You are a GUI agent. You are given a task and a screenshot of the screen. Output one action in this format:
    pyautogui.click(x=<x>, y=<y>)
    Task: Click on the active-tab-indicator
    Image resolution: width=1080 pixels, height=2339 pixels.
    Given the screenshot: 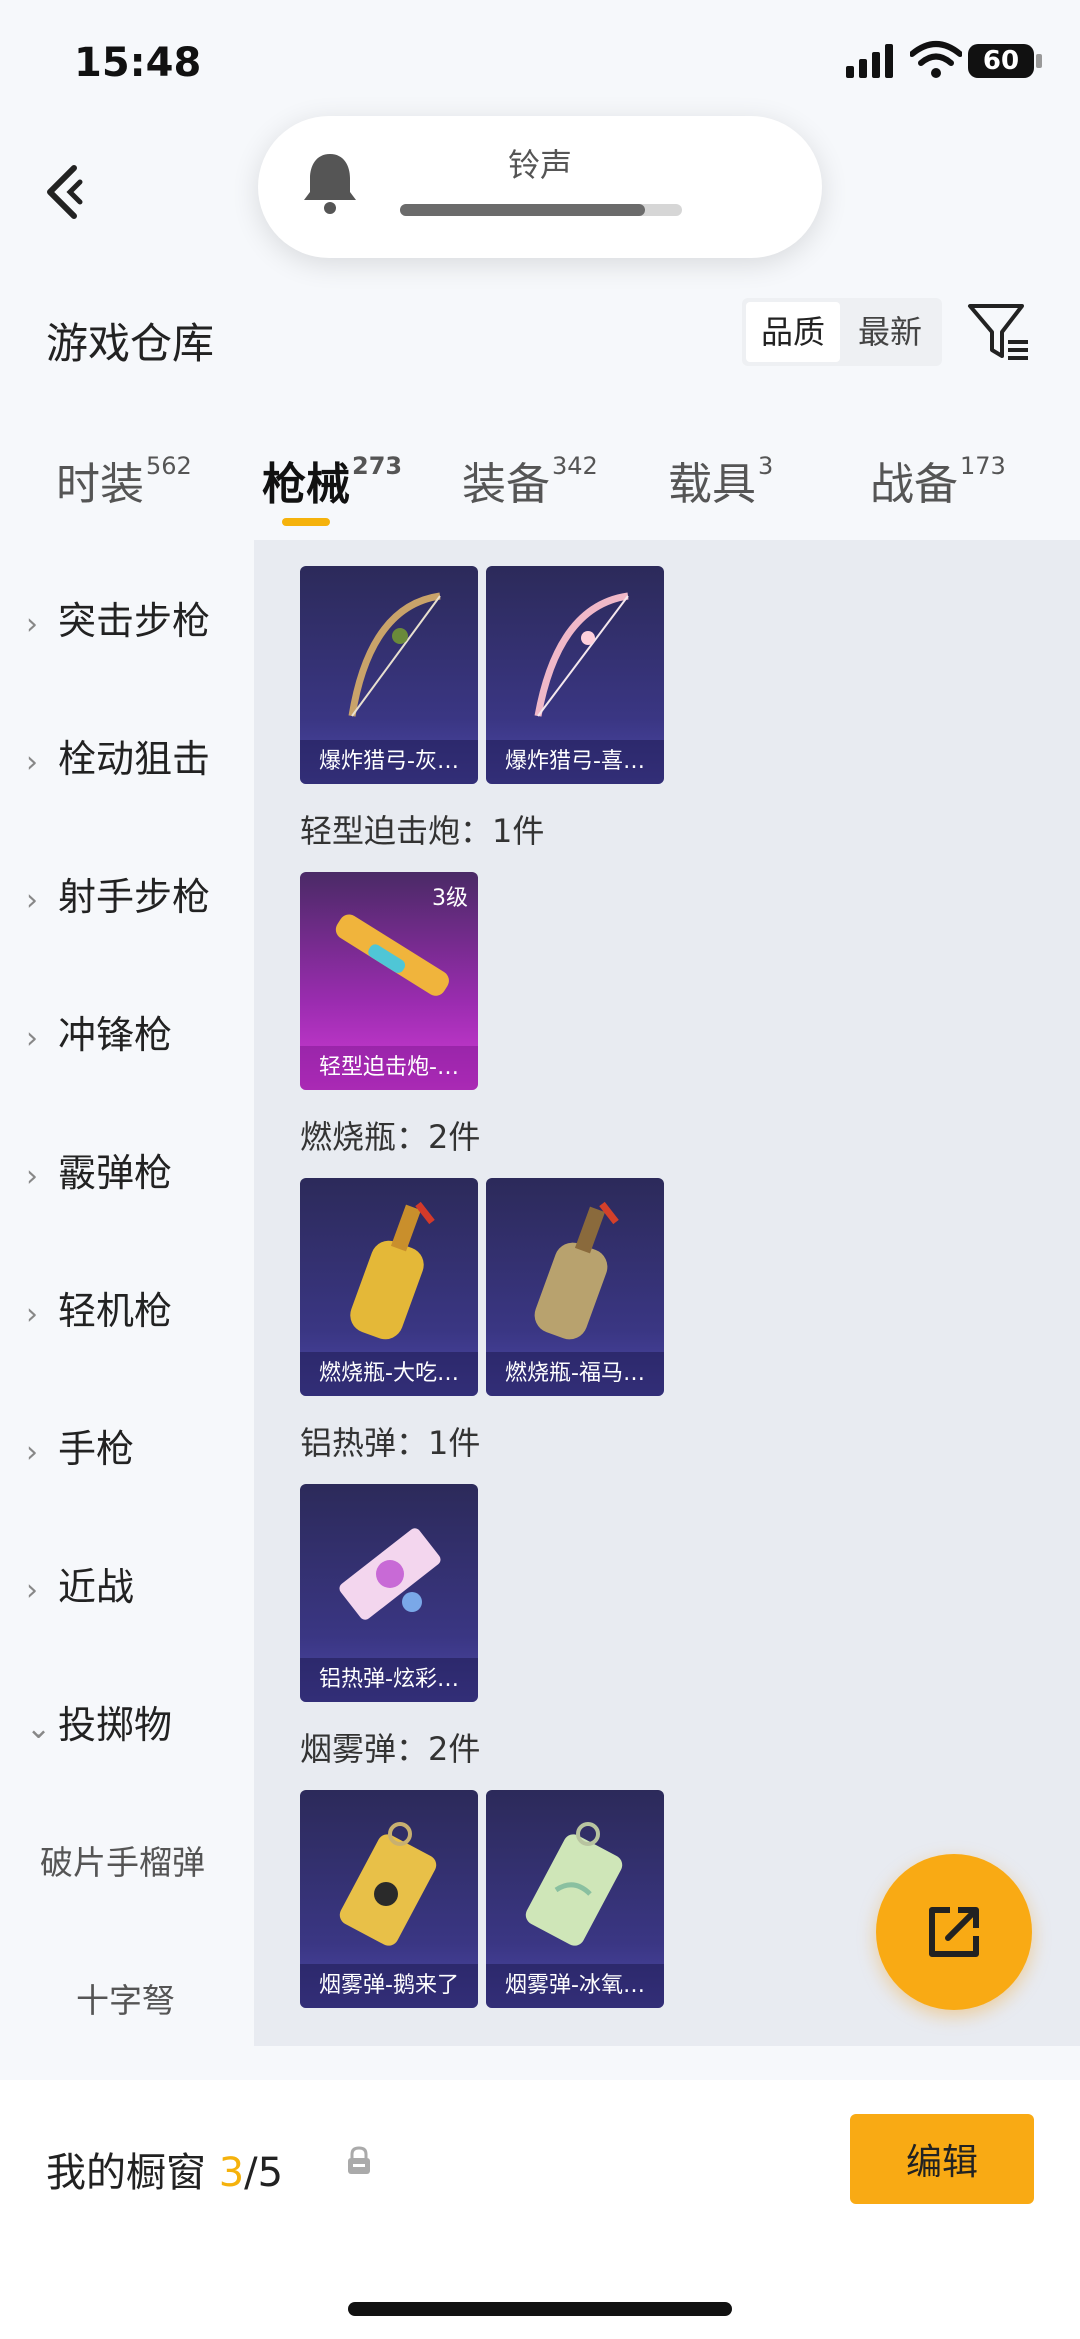 What is the action you would take?
    pyautogui.click(x=306, y=522)
    